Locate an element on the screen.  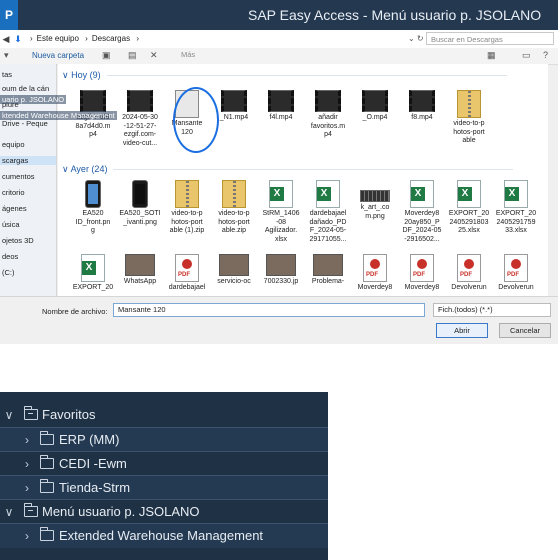
annotation-circle is located at coordinates (196, 120).